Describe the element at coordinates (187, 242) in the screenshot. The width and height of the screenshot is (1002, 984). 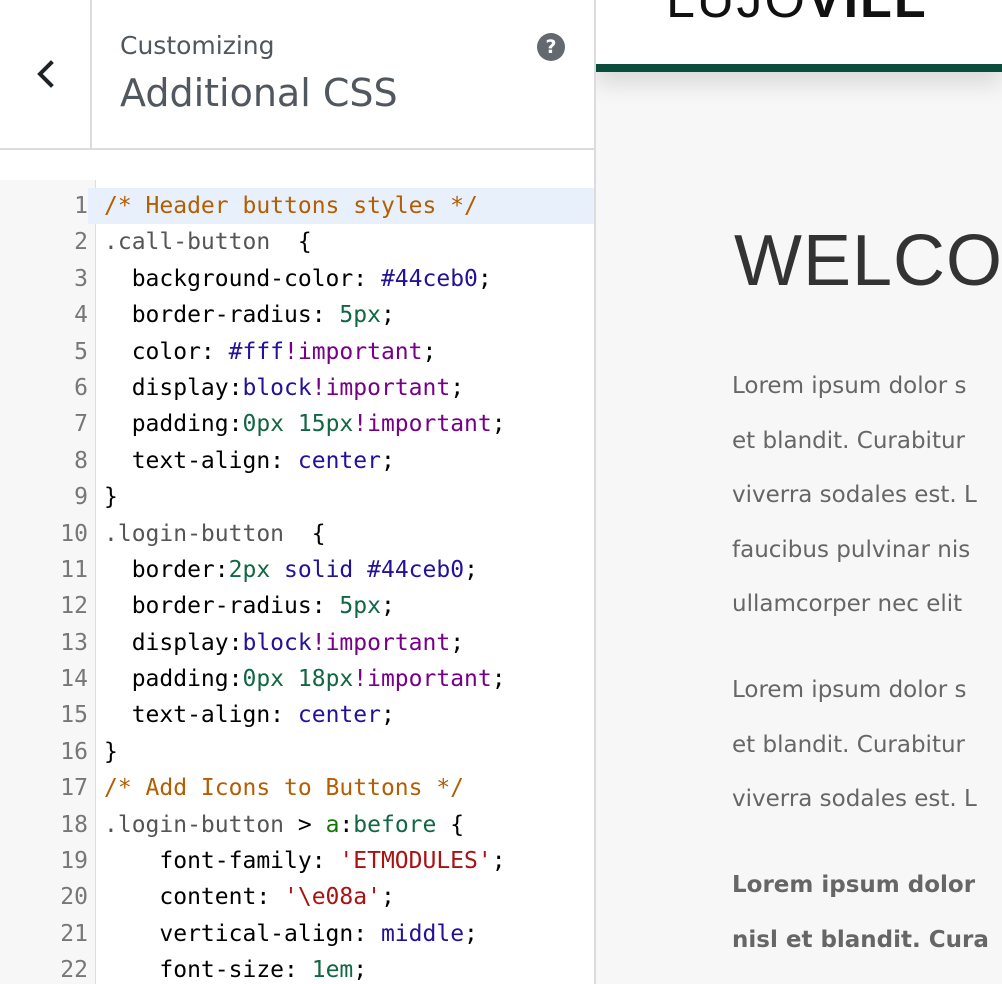
I see `code-token: .call-button` at that location.